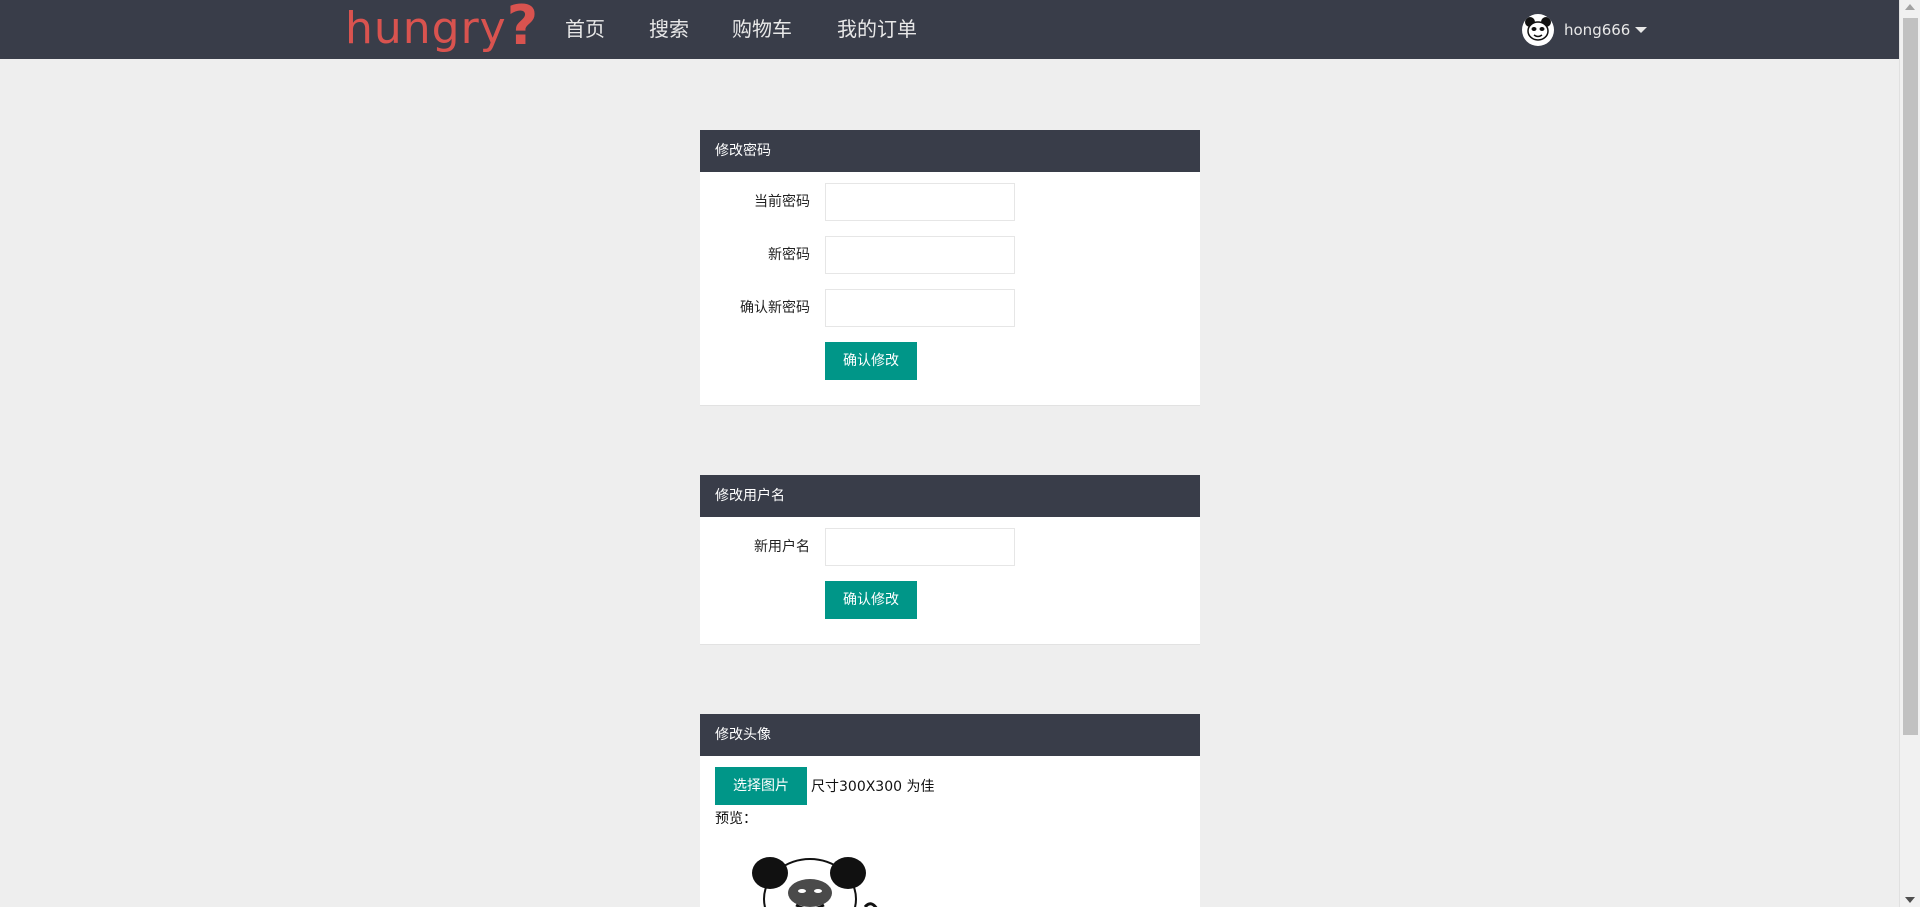 The image size is (1920, 907). I want to click on preview-label: 预览：, so click(736, 819).